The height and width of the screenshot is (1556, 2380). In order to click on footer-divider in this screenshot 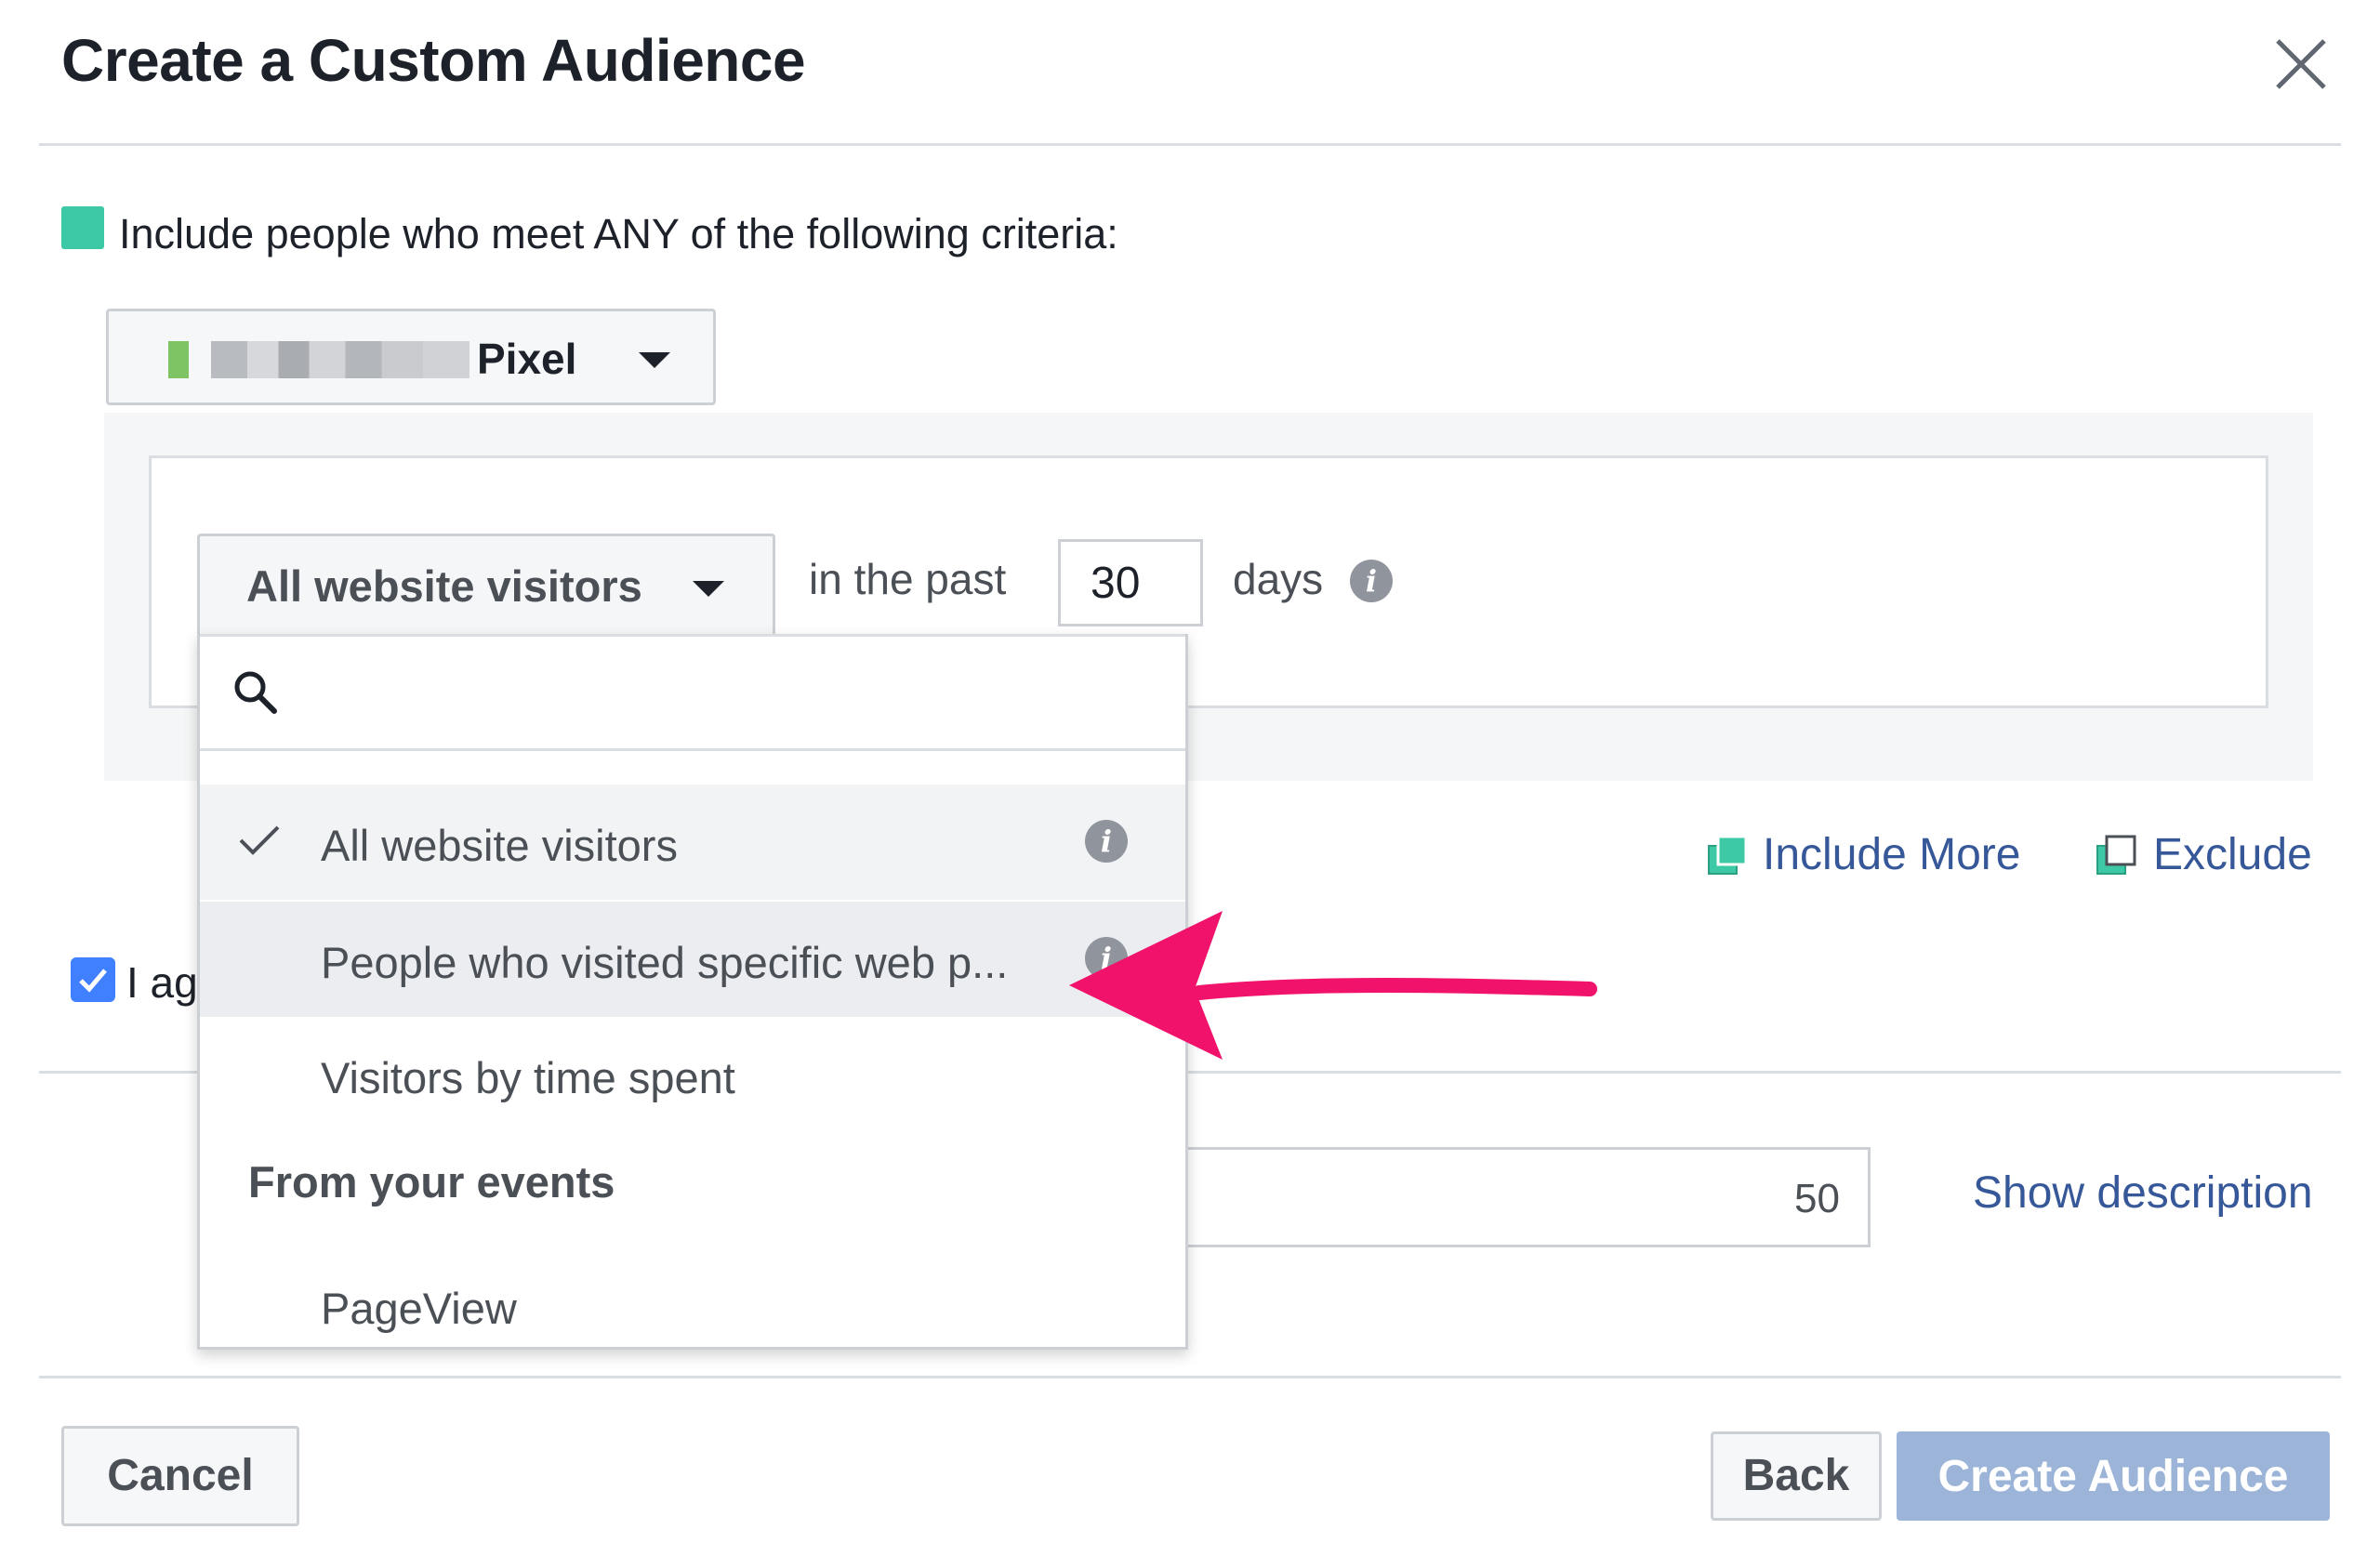, I will do `click(1190, 1377)`.